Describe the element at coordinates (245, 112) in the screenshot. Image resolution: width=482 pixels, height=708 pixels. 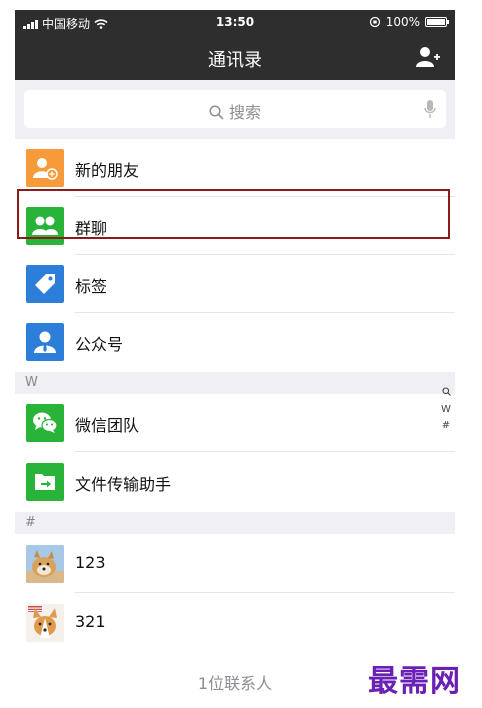
I see `search-placeholder: 搜索` at that location.